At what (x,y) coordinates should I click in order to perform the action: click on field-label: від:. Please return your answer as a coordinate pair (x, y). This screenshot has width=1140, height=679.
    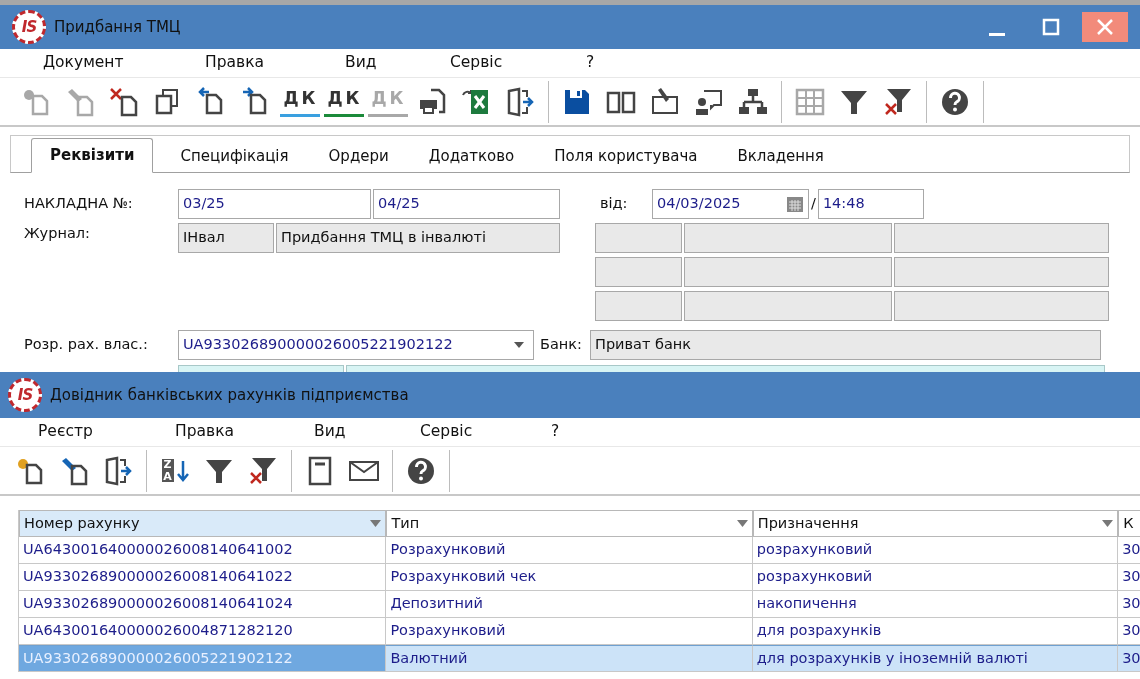
    Looking at the image, I should click on (614, 204).